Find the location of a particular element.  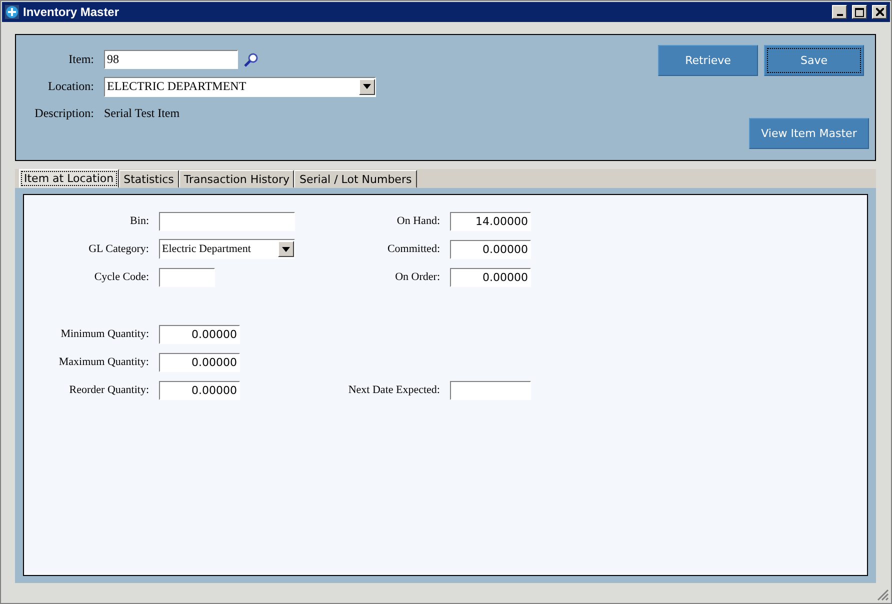

tab: Serial / Lot Numbers is located at coordinates (355, 179).